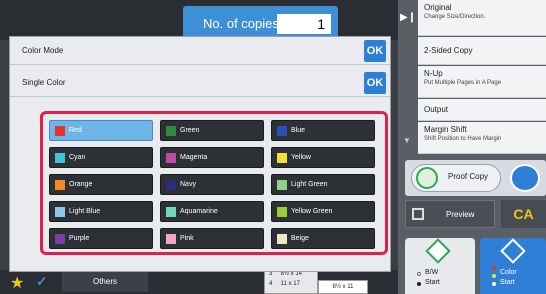 The height and width of the screenshot is (294, 546). Describe the element at coordinates (17, 283) in the screenshot. I see `star-icon: ★` at that location.